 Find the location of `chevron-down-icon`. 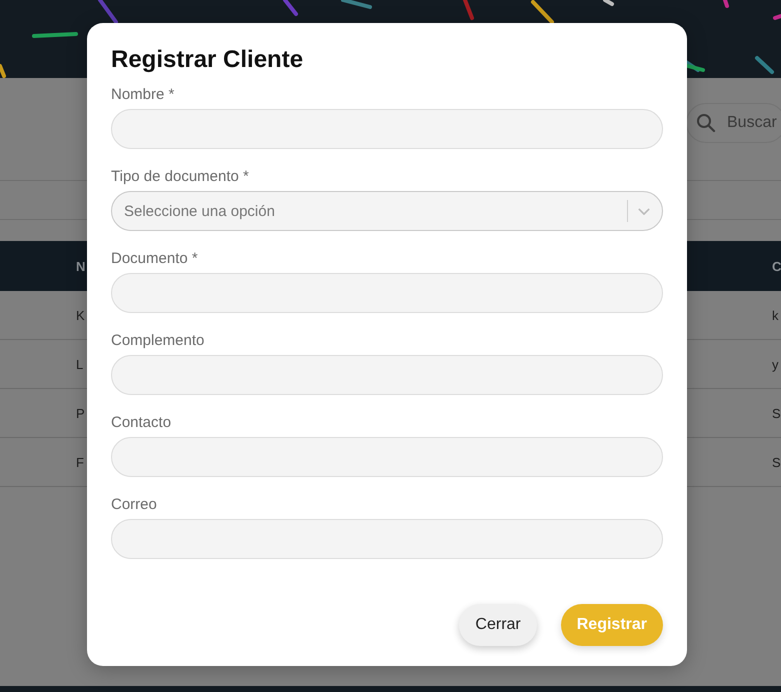

chevron-down-icon is located at coordinates (644, 211).